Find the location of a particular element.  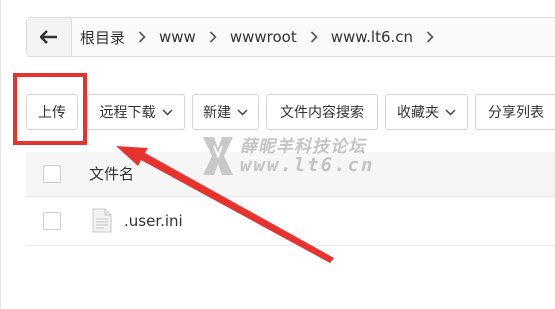

back-button is located at coordinates (49, 37).